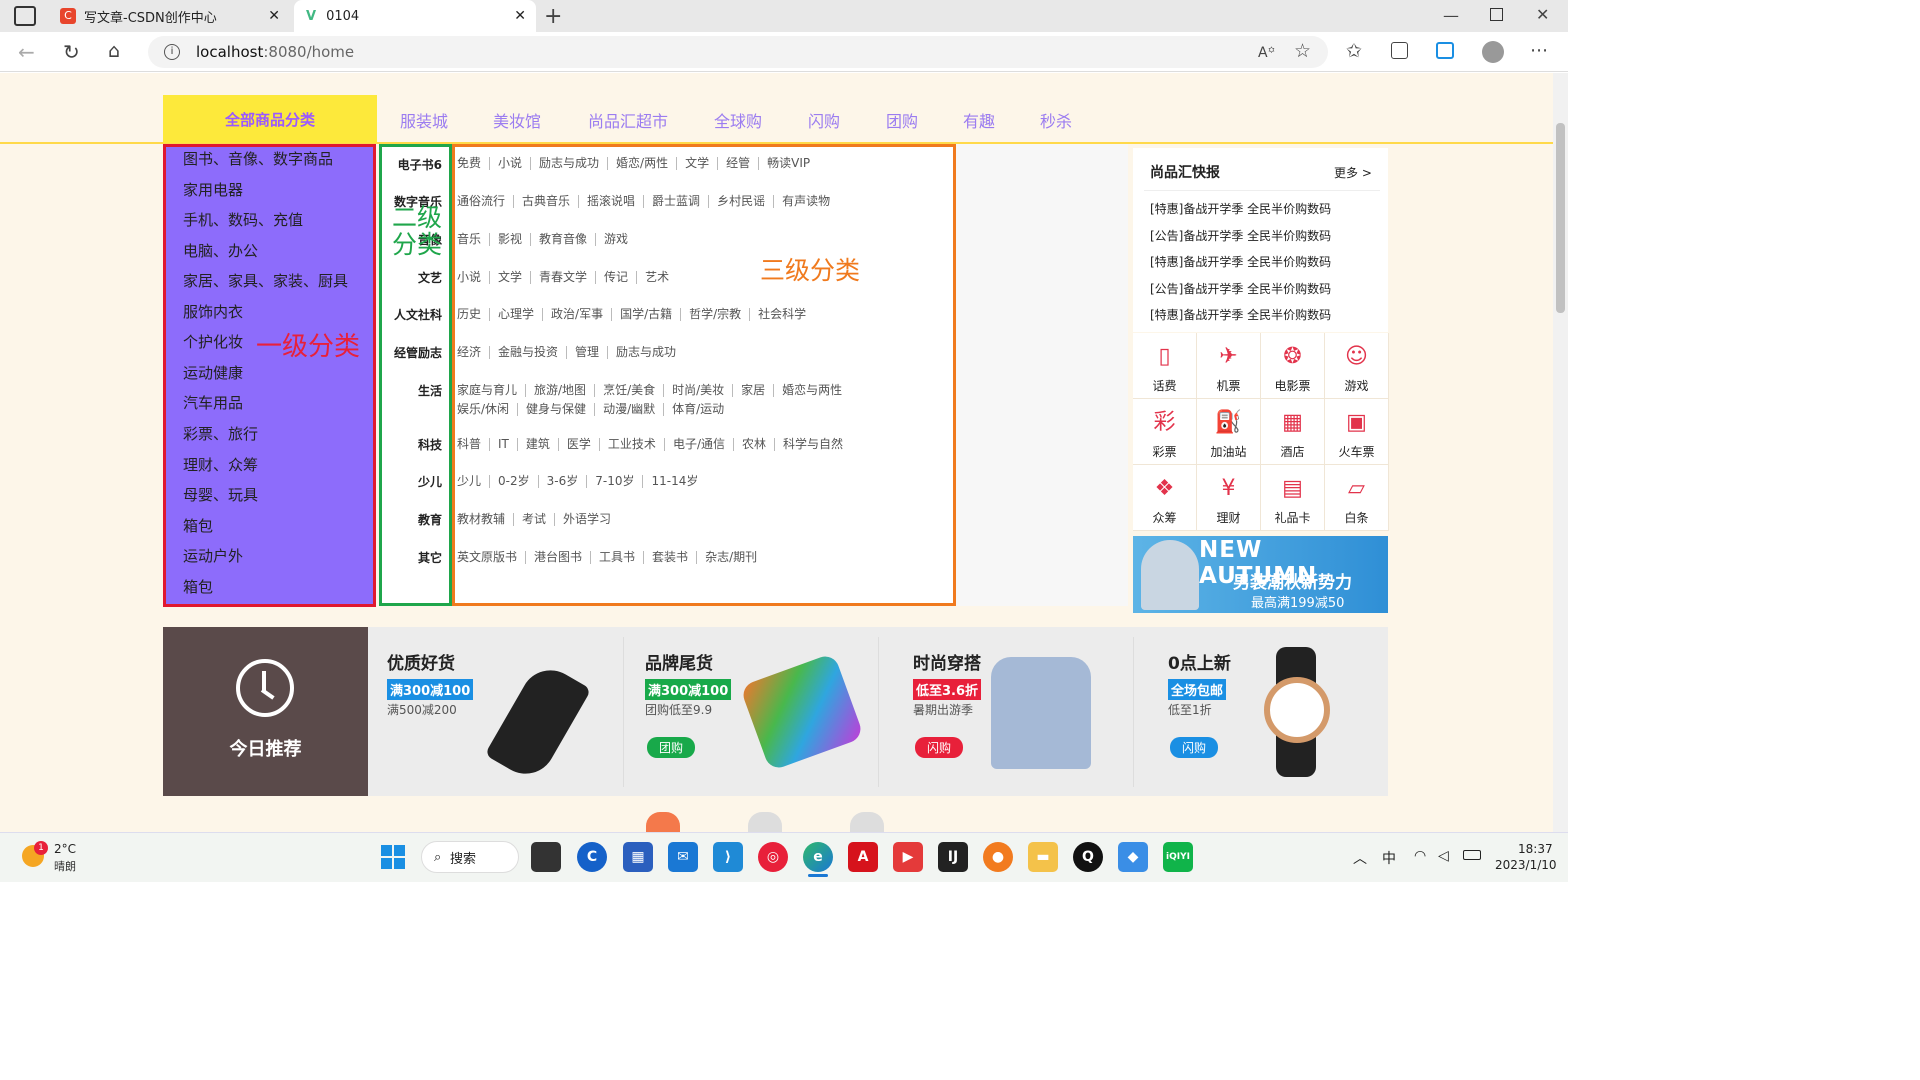 Image resolution: width=1920 pixels, height=1080 pixels. What do you see at coordinates (788, 163) in the screenshot?
I see `level3-link: 畅读VIP` at bounding box center [788, 163].